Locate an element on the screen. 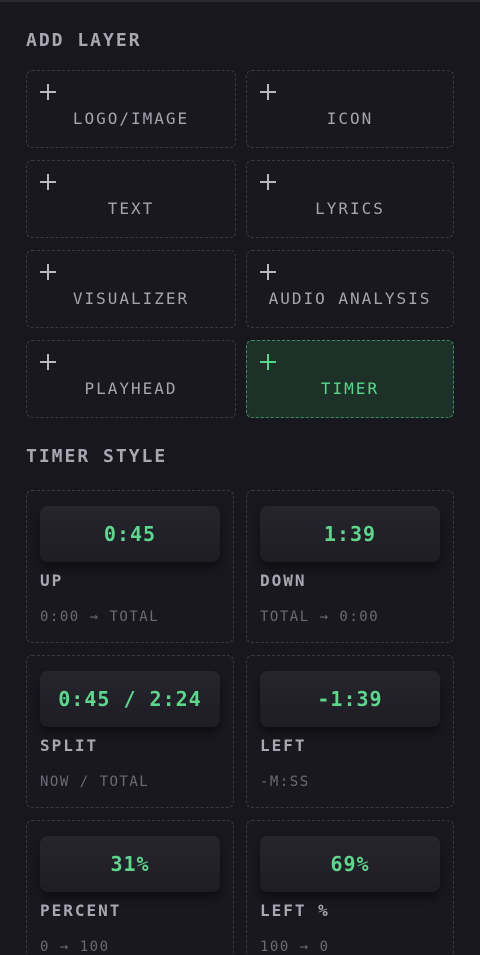 Image resolution: width=480 pixels, height=955 pixels. layer-button-label: LYRICS is located at coordinates (350, 208).